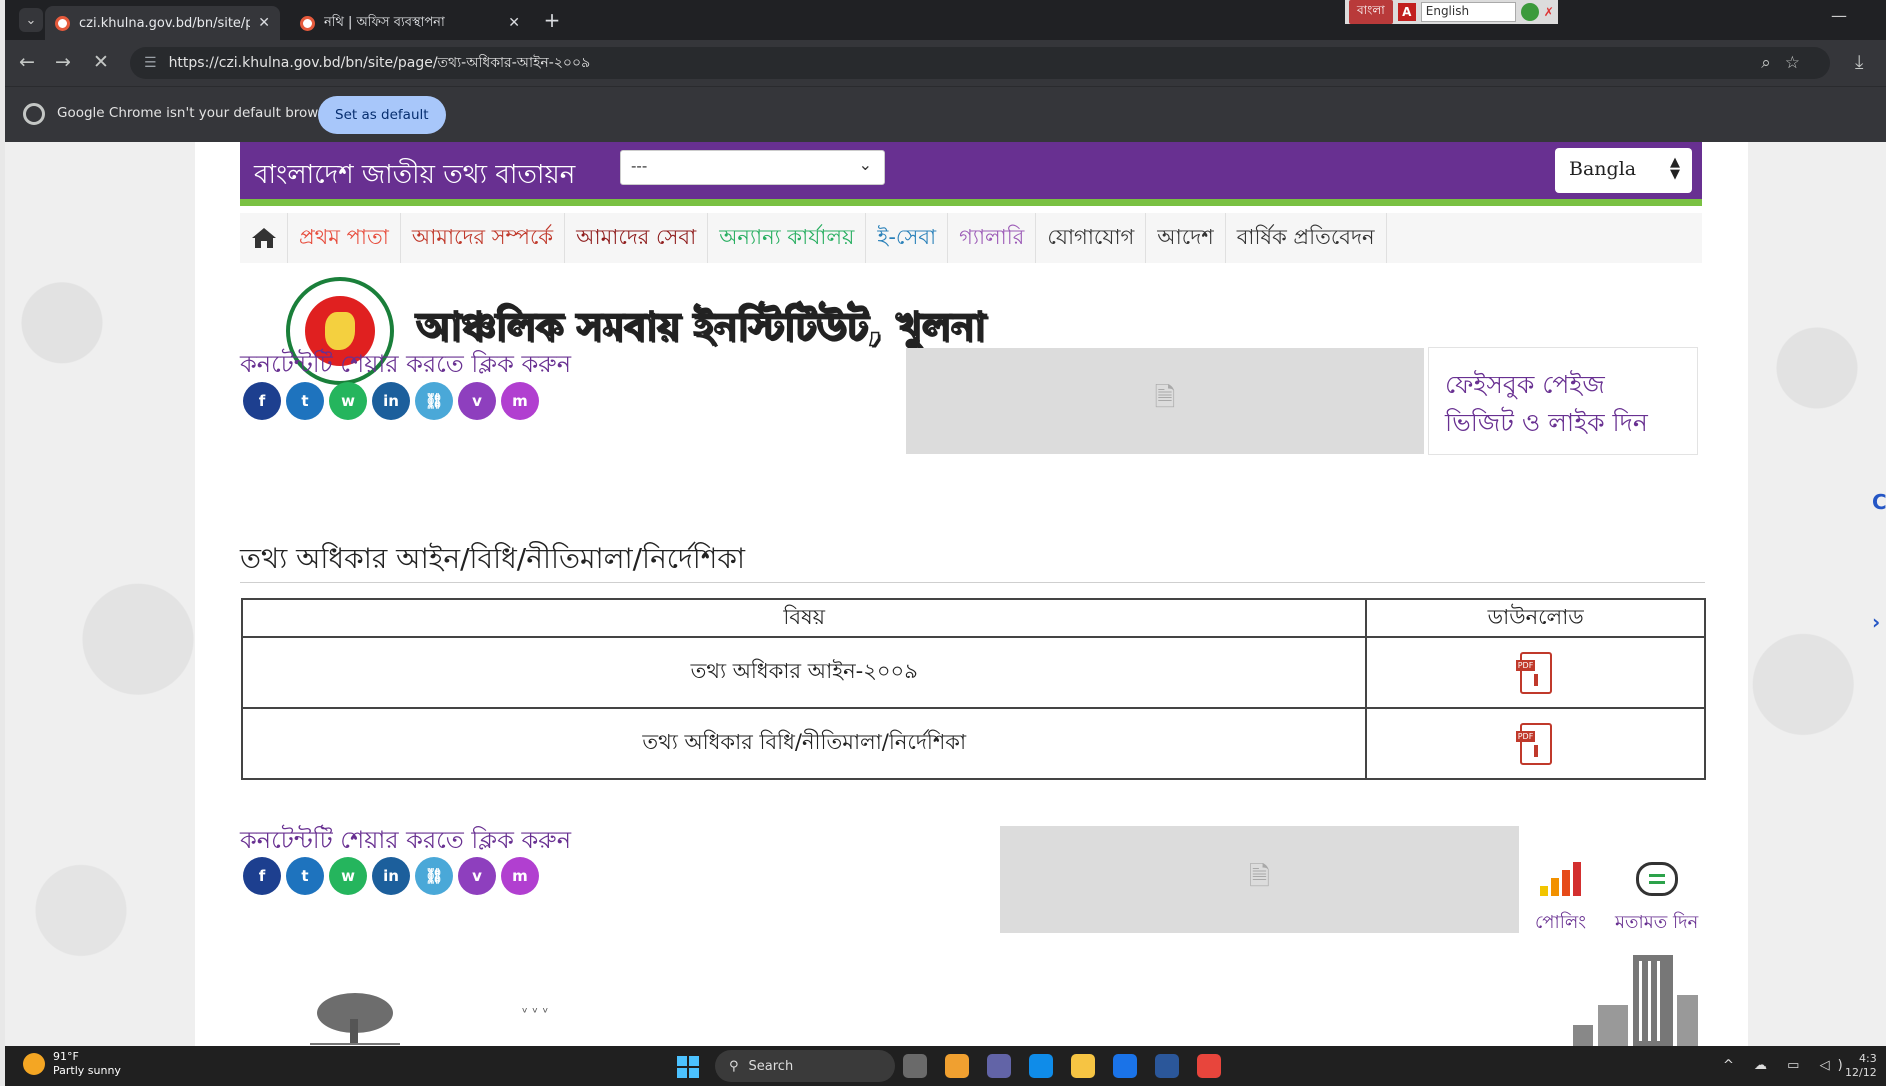 The width and height of the screenshot is (1886, 1086). I want to click on site-favicon-icon, so click(62, 23).